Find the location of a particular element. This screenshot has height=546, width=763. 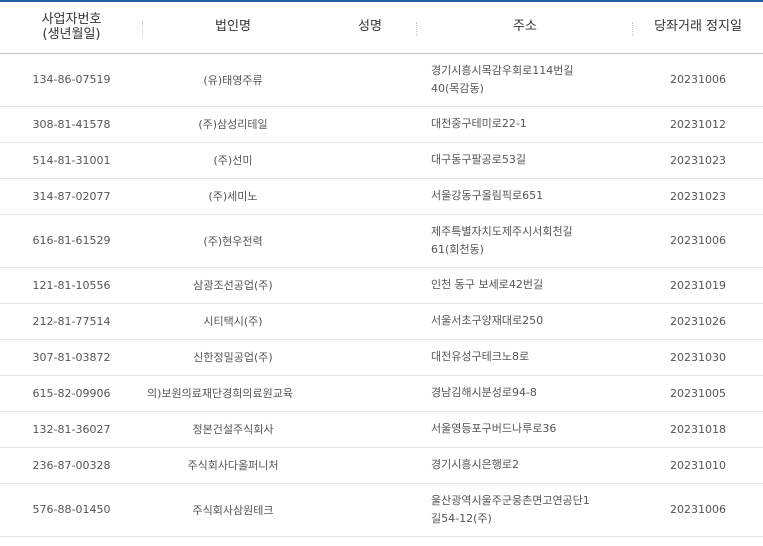

stop-date-cell: 20231030 is located at coordinates (698, 357).